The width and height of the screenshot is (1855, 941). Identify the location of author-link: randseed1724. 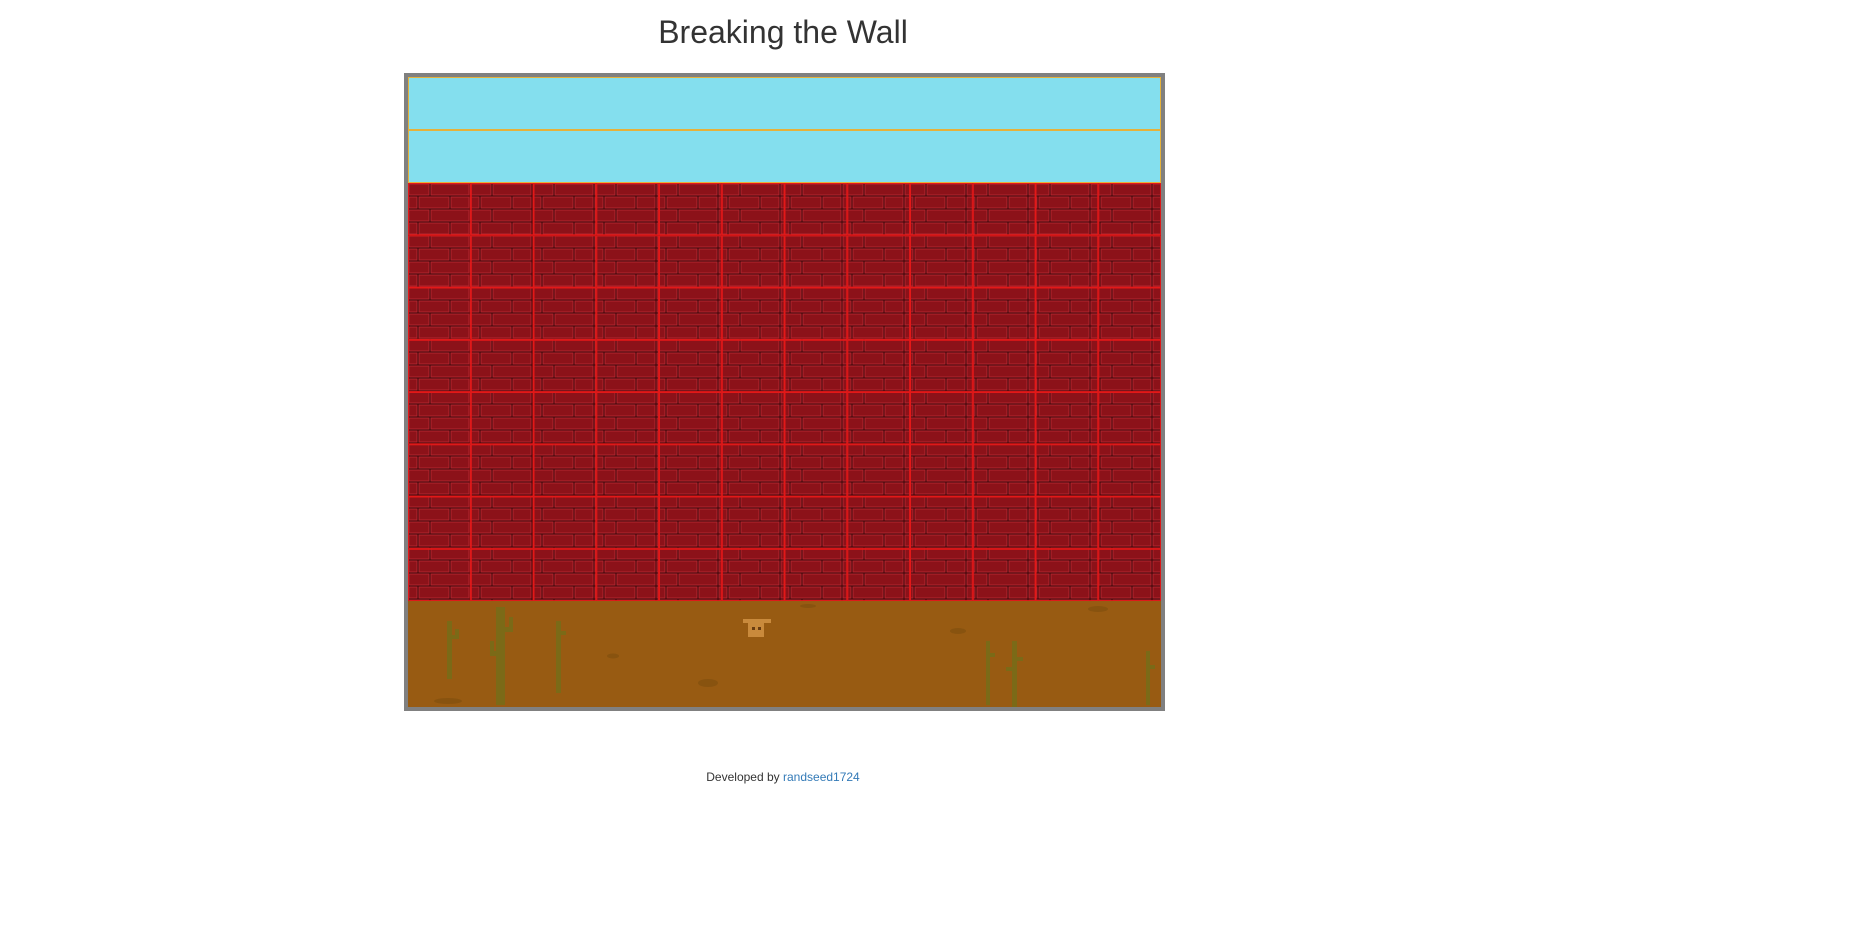
(821, 777).